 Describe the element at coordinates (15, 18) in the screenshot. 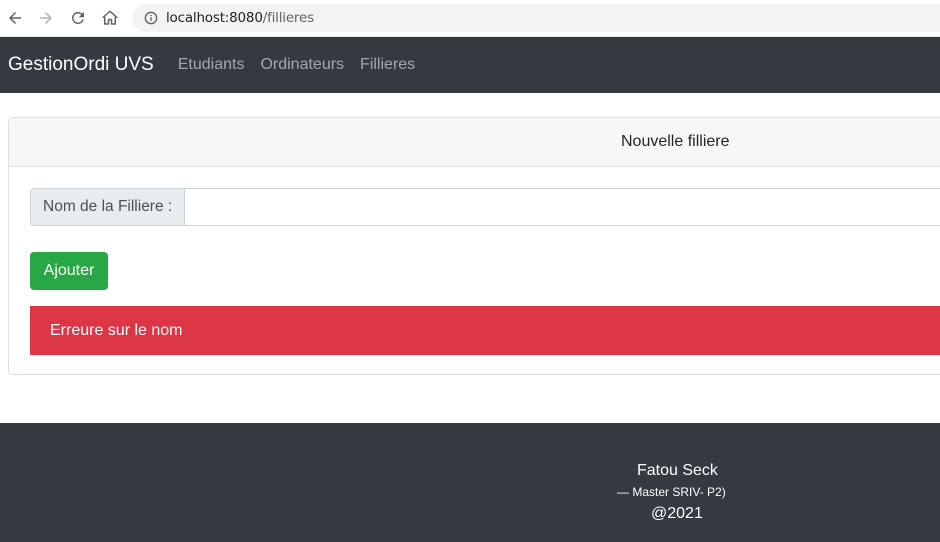

I see `back-icon` at that location.